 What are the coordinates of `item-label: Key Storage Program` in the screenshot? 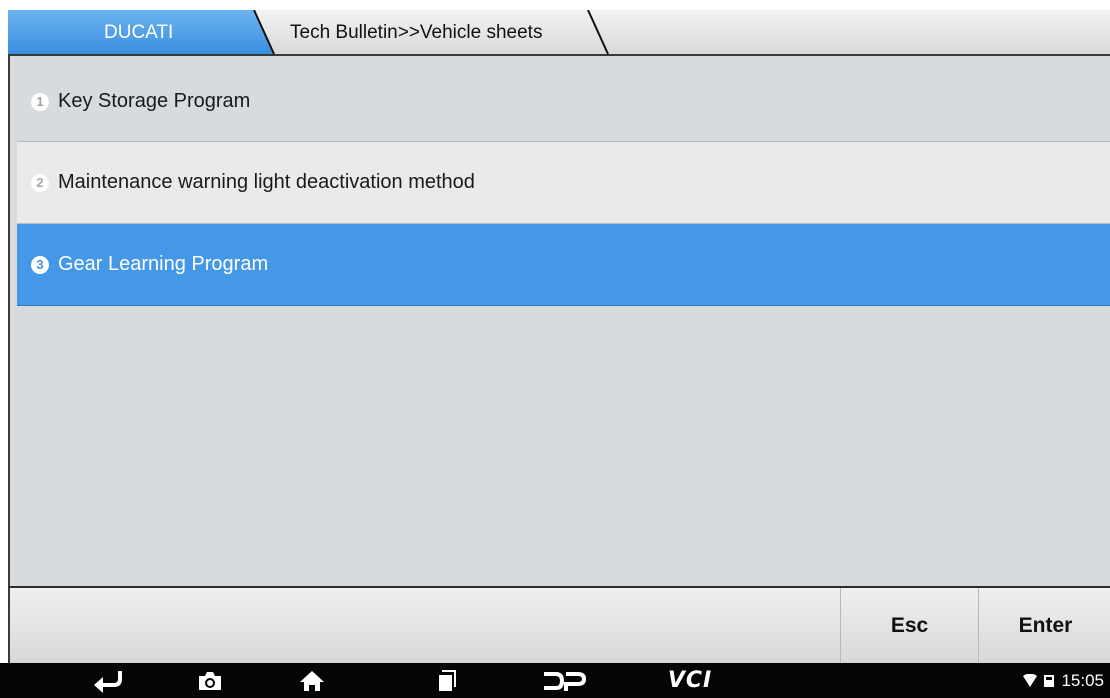 It's located at (154, 101).